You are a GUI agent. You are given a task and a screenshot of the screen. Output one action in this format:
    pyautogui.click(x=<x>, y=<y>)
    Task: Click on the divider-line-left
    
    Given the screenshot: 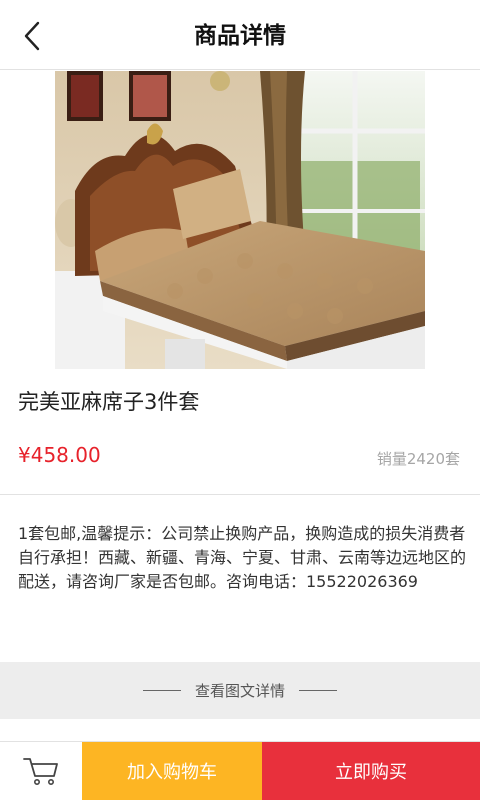 What is the action you would take?
    pyautogui.click(x=161, y=690)
    